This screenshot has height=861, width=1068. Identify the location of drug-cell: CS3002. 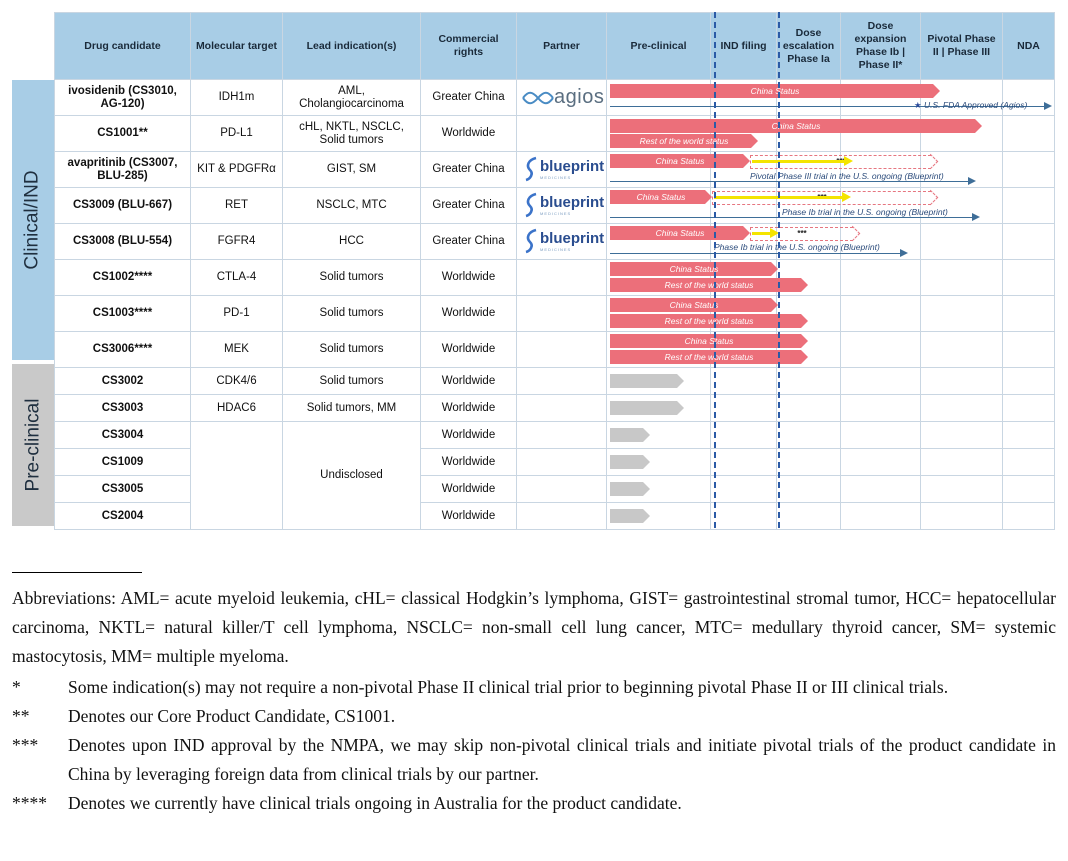
(122, 381).